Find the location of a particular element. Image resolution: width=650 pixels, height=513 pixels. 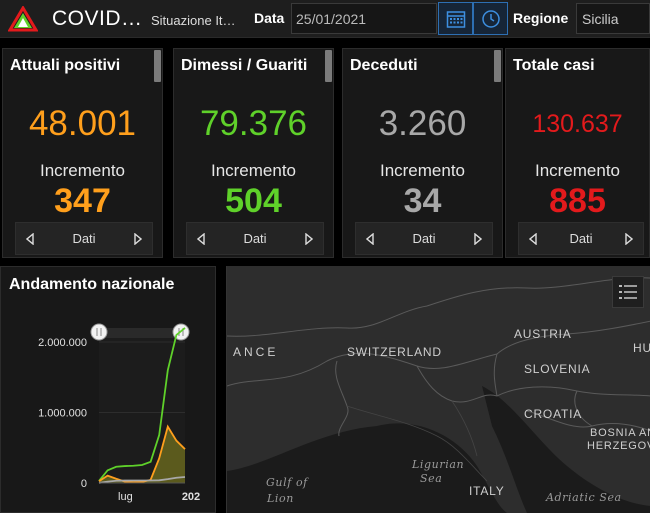

map-sea-gulf: Gulf of is located at coordinates (287, 482).